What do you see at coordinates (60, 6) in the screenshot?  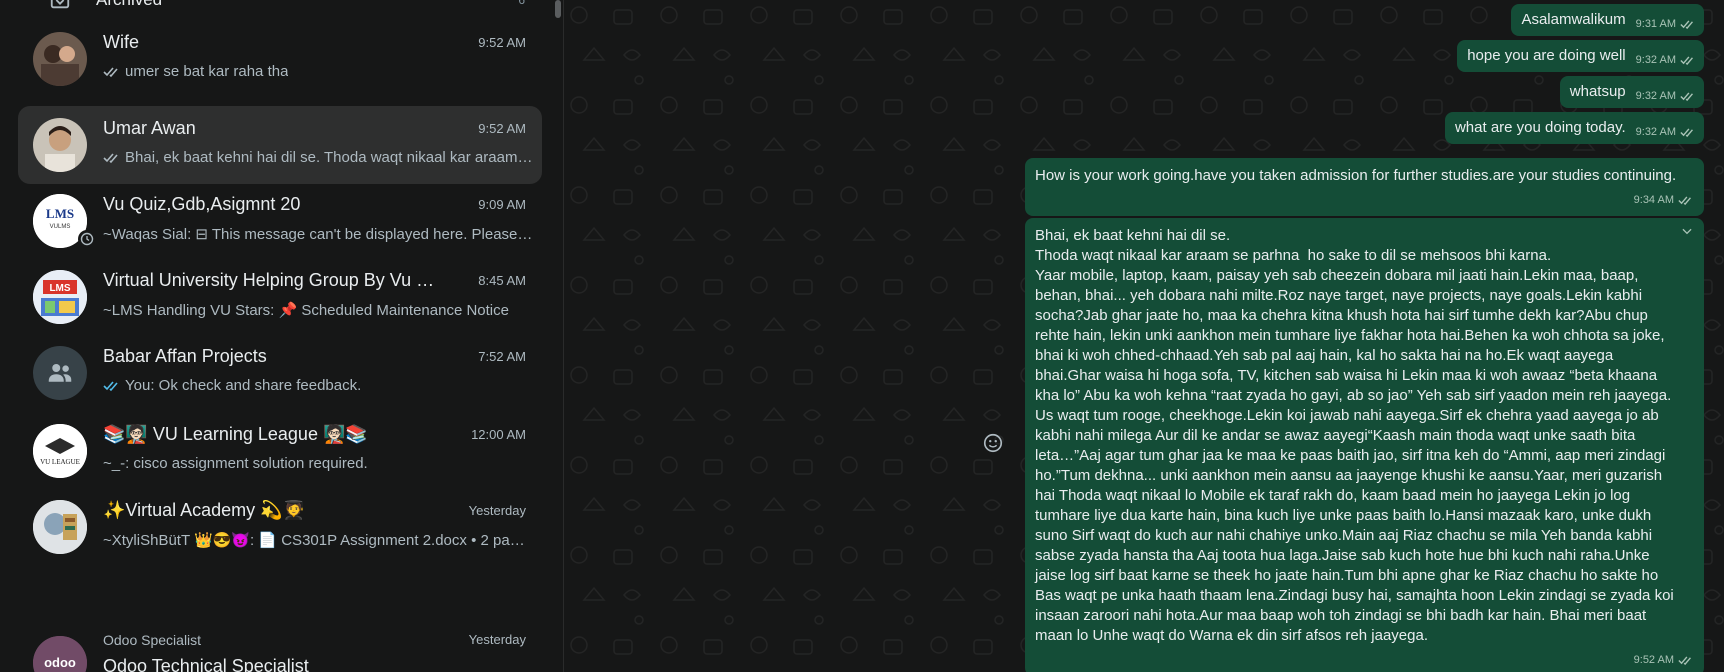 I see `archive-icon` at bounding box center [60, 6].